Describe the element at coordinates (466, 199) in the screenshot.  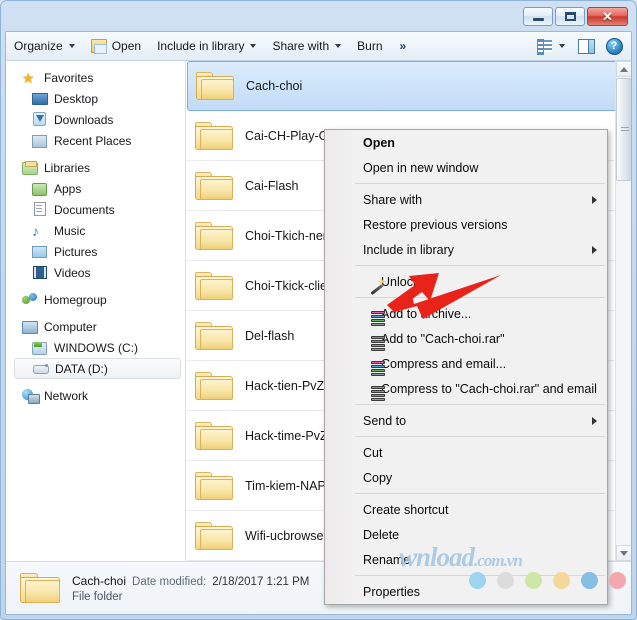
I see `context-menu-item-share-with: Share with` at that location.